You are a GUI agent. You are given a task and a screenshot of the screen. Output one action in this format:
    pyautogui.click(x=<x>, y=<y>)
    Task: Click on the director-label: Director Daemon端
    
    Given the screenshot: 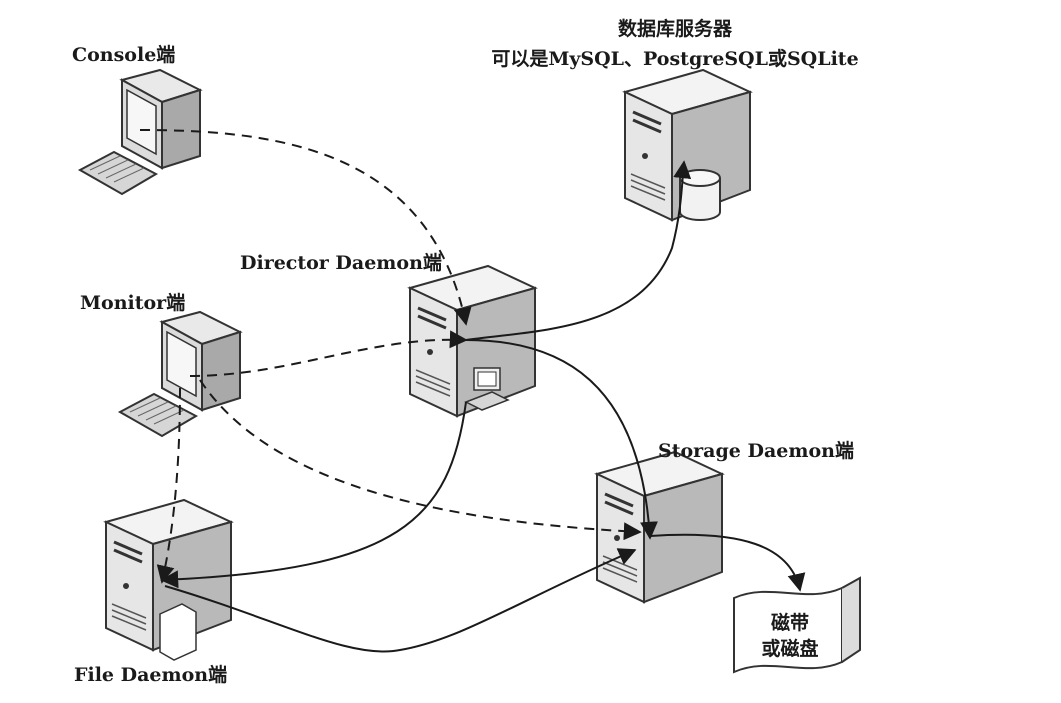 What is the action you would take?
    pyautogui.click(x=341, y=263)
    